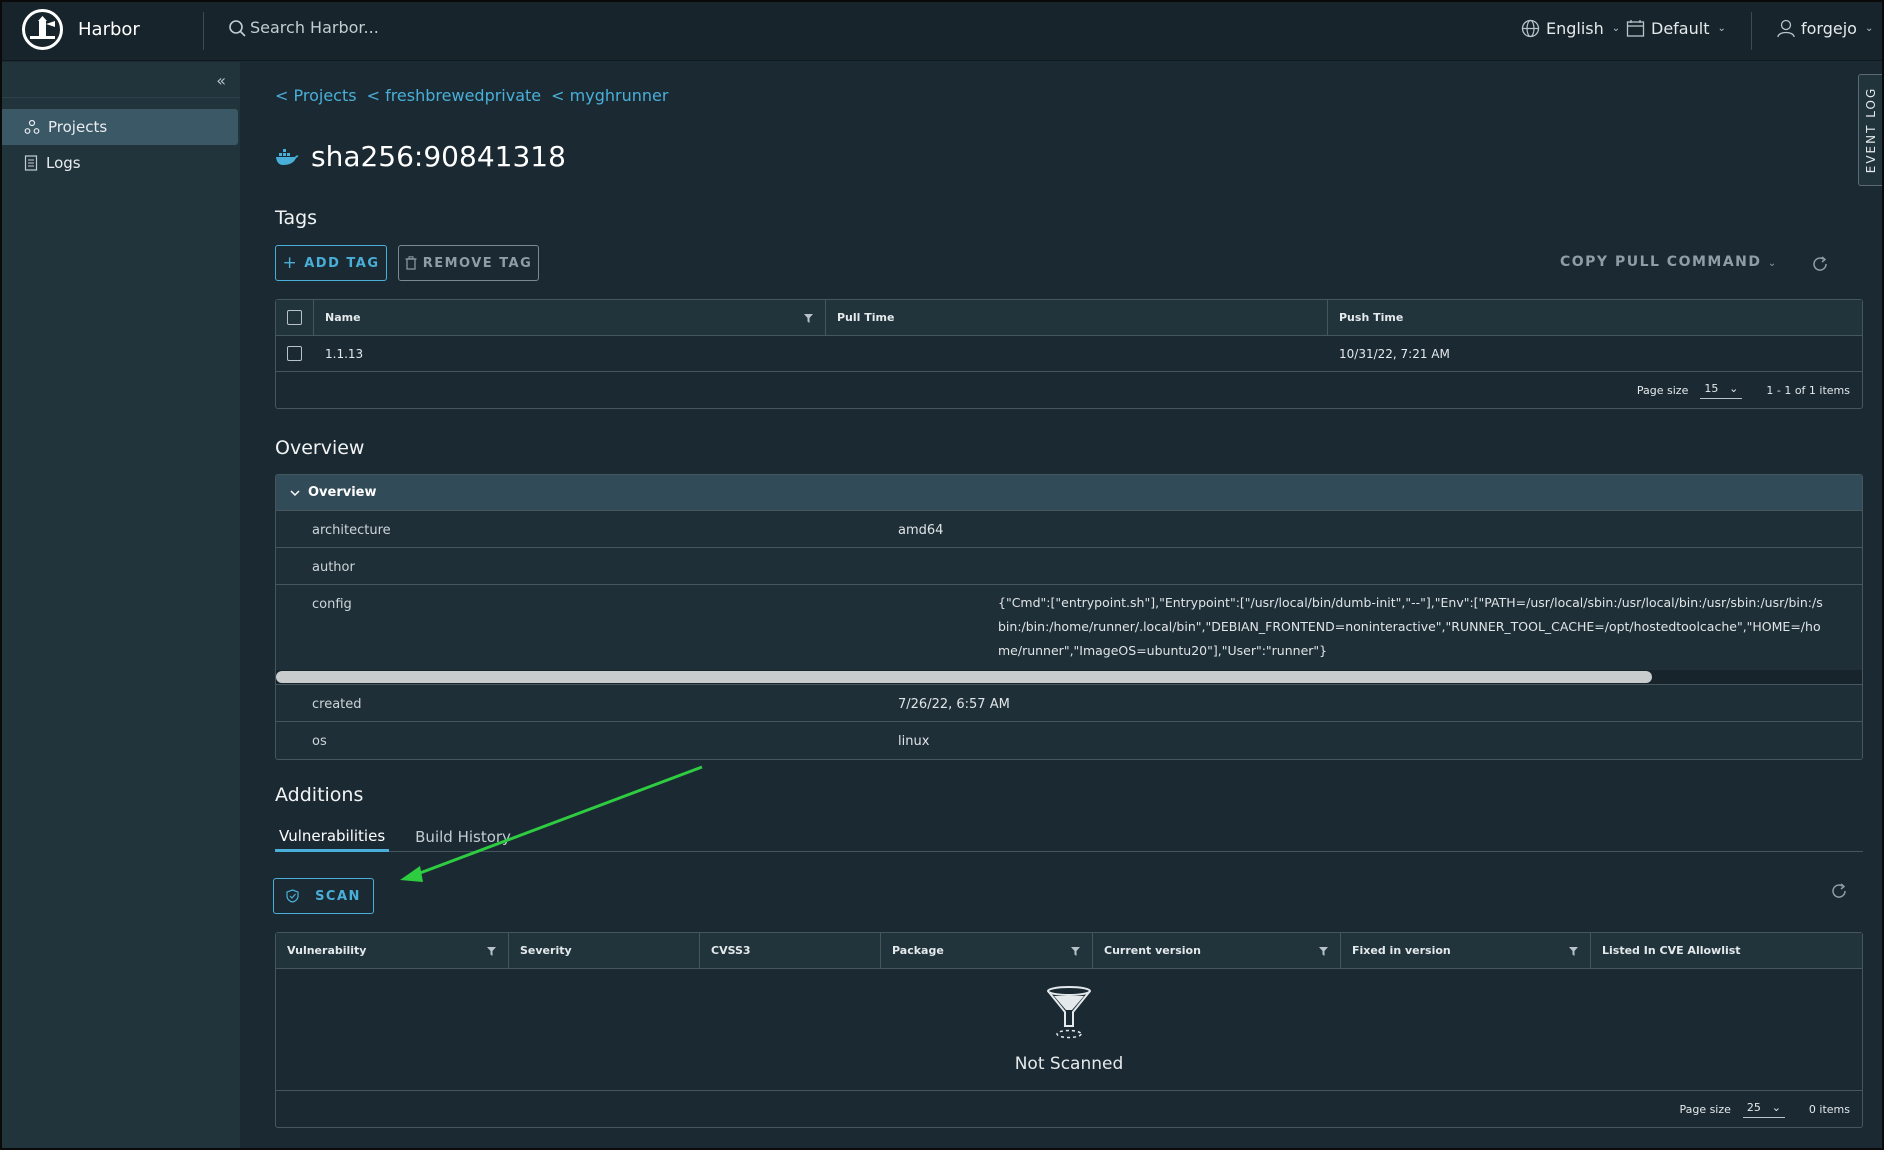 The image size is (1884, 1150). What do you see at coordinates (342, 492) in the screenshot?
I see `stack-header-label: Overview` at bounding box center [342, 492].